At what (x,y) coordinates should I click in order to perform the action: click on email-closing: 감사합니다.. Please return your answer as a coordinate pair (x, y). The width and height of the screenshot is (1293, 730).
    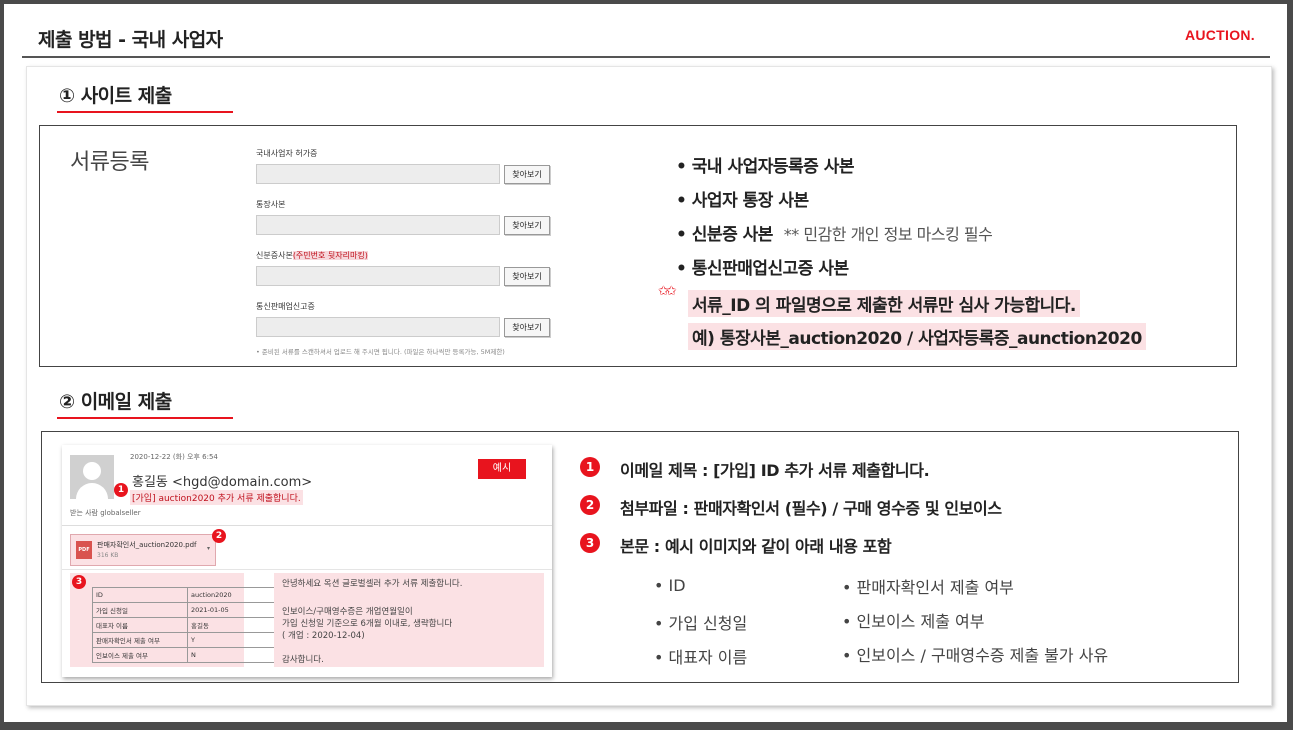
    Looking at the image, I should click on (303, 660).